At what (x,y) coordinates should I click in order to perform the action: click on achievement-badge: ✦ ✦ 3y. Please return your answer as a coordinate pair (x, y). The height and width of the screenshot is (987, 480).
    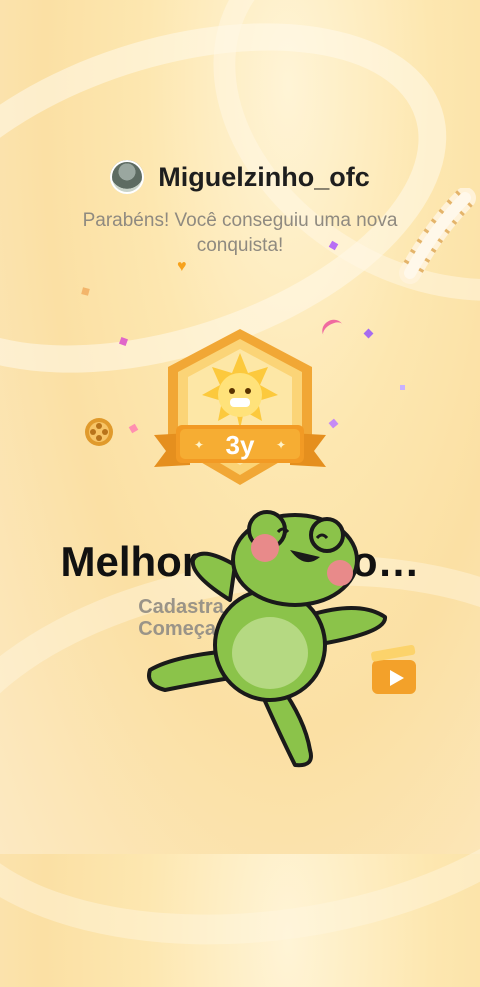
    Looking at the image, I should click on (240, 407).